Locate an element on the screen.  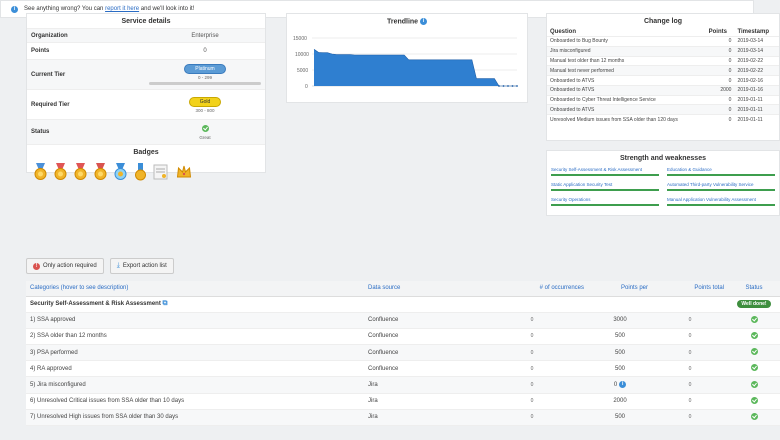
current-tier-label: Current Tier is located at coordinates (48, 74).